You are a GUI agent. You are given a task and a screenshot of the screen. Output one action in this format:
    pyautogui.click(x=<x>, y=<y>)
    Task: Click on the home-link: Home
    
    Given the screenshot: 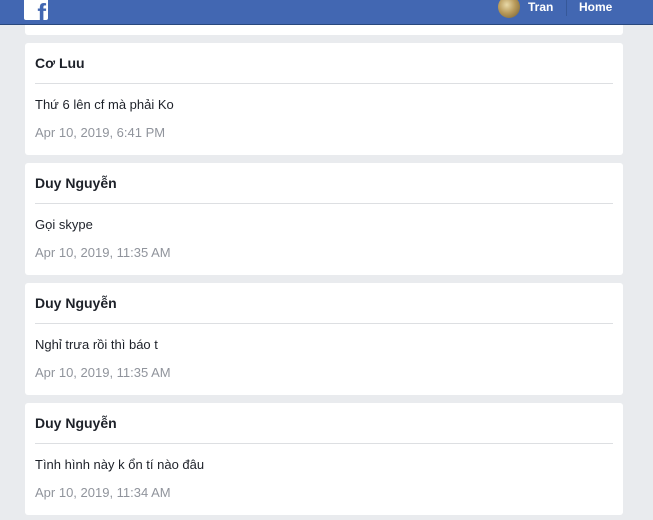 What is the action you would take?
    pyautogui.click(x=595, y=7)
    